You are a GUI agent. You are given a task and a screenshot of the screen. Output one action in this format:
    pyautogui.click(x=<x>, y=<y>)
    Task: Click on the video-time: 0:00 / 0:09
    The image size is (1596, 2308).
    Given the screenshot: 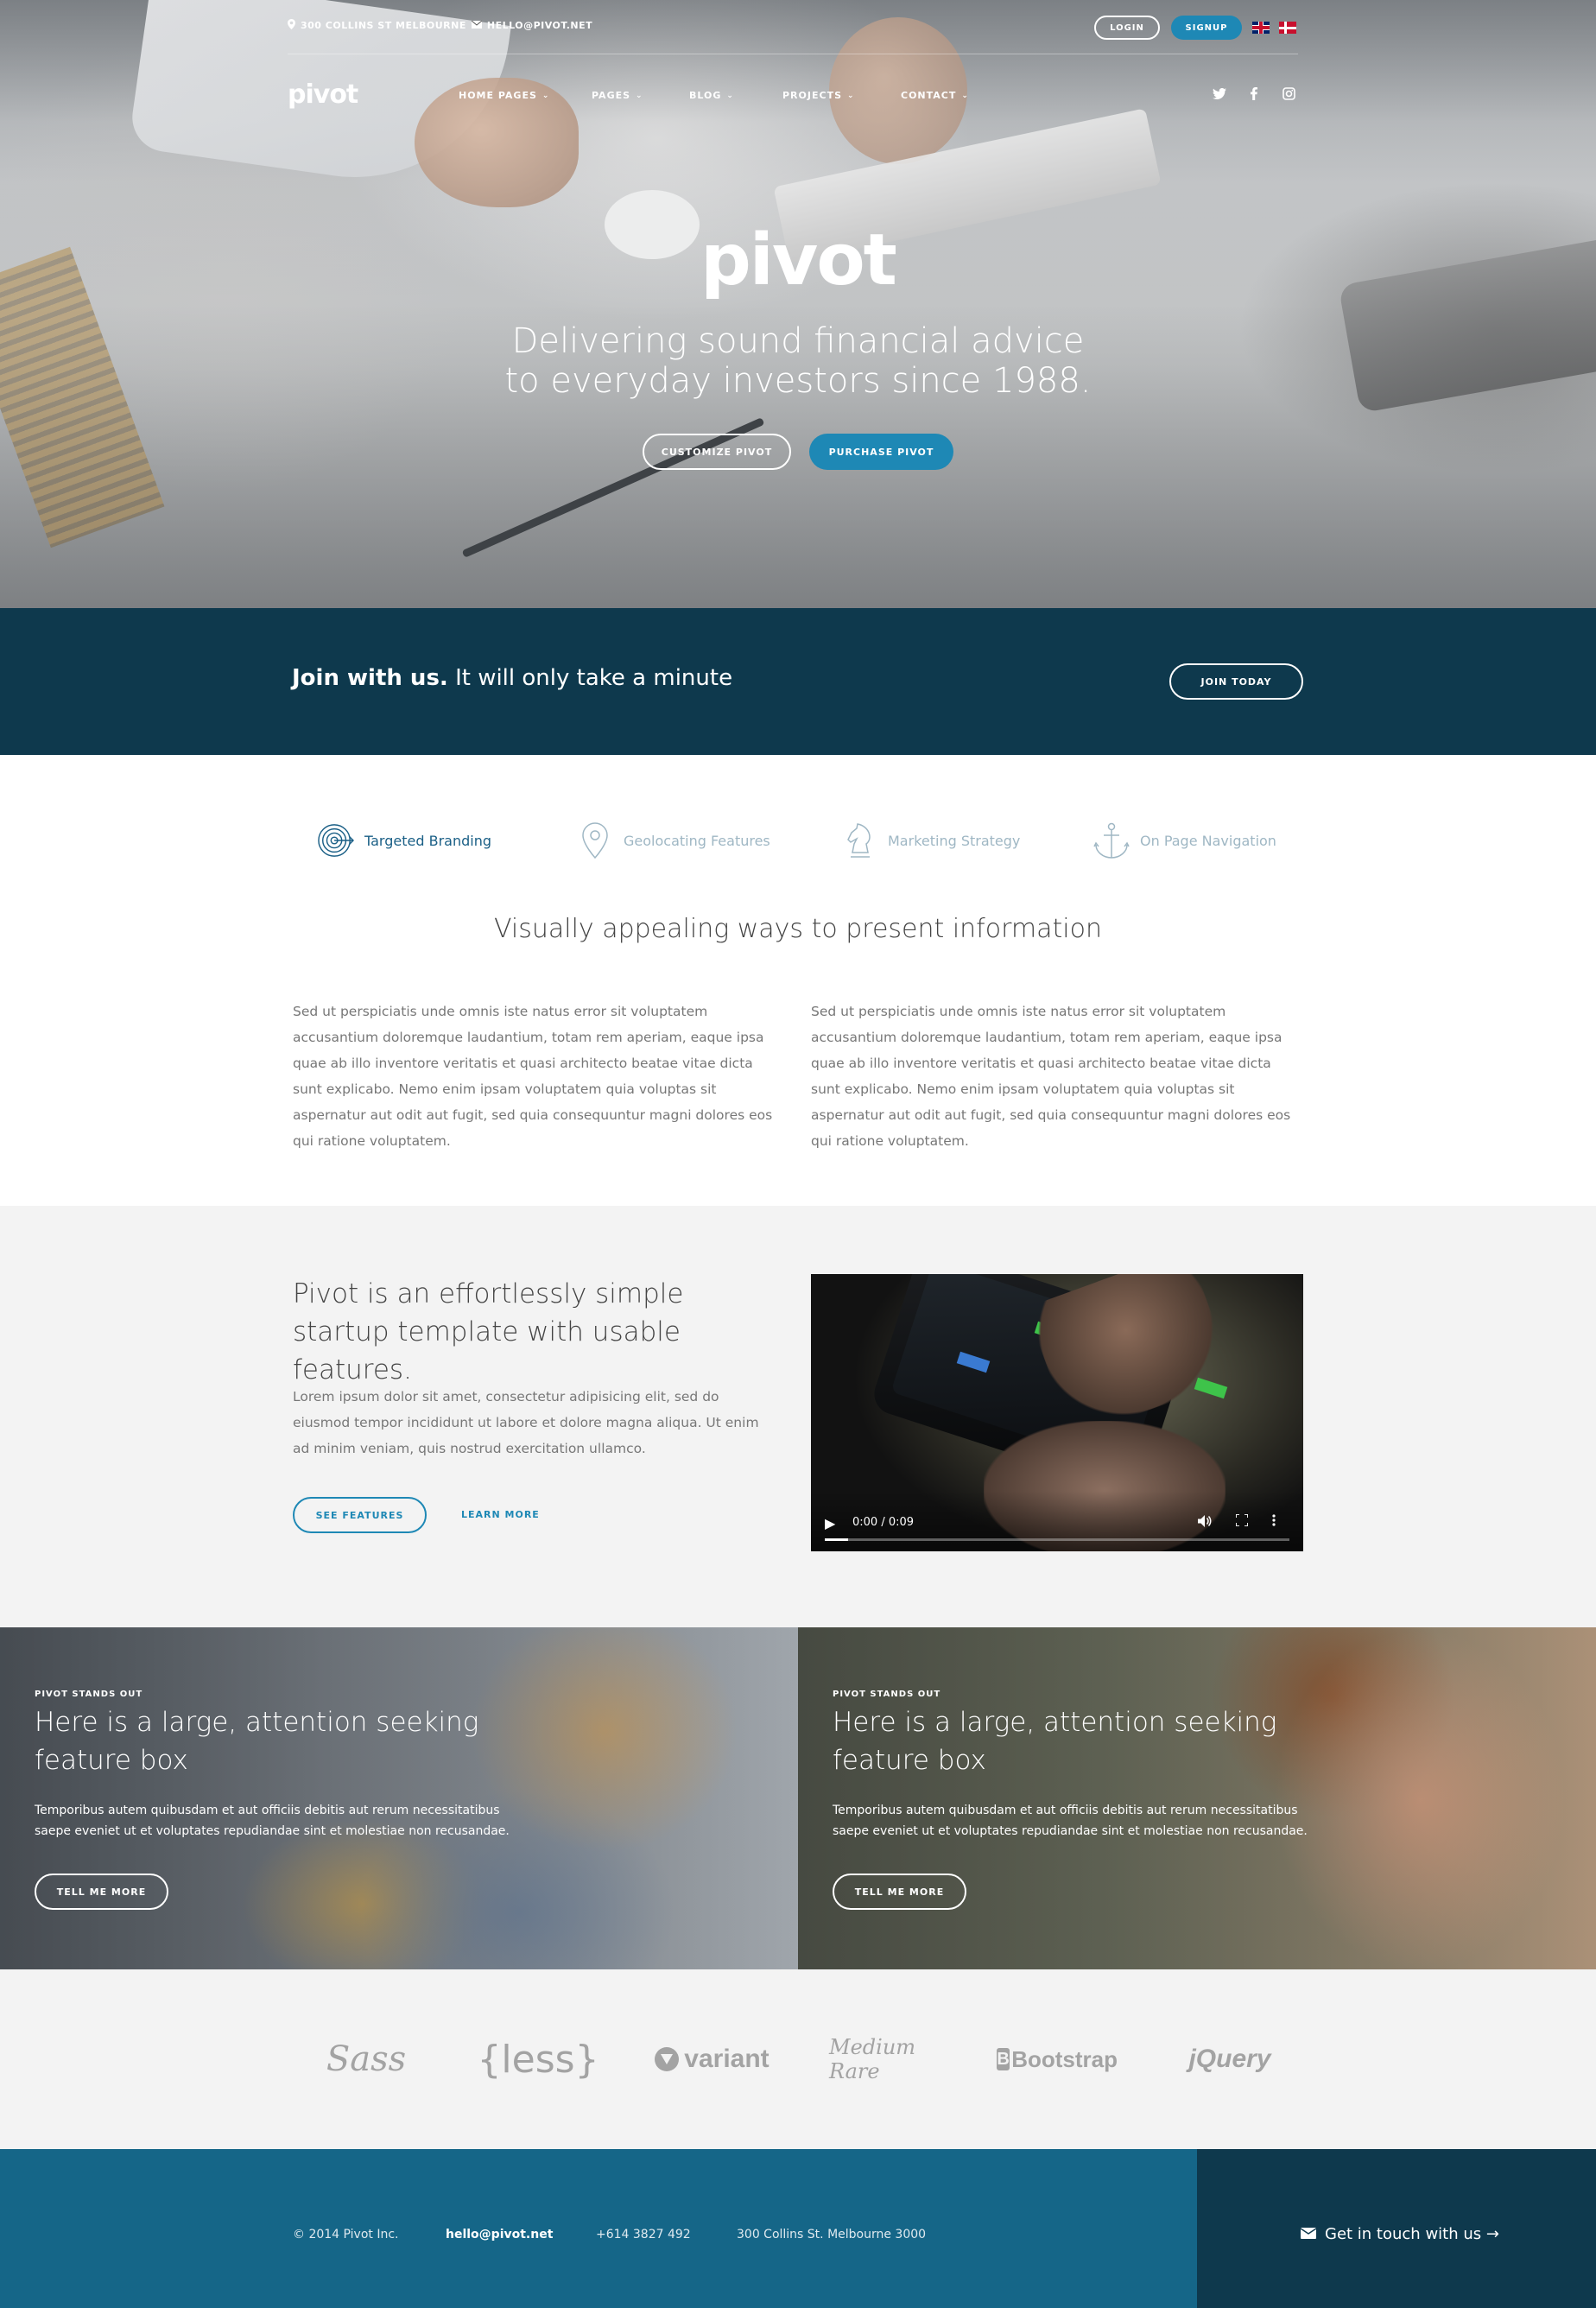 What is the action you would take?
    pyautogui.click(x=883, y=1522)
    